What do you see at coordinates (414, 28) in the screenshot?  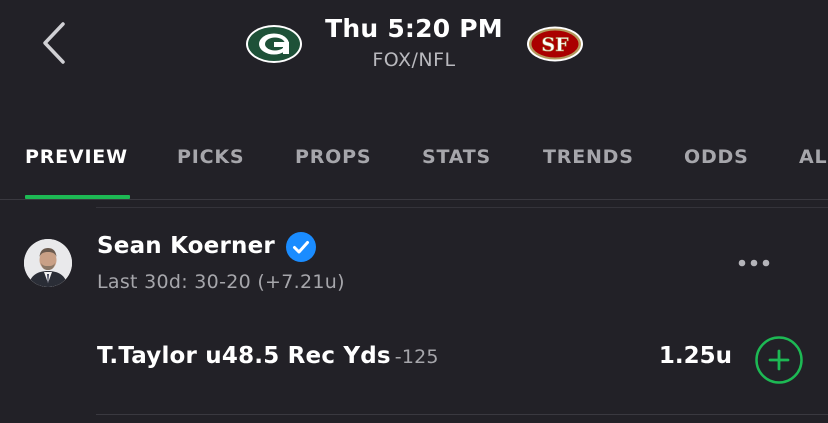 I see `game-time: Thu 5:20 PM` at bounding box center [414, 28].